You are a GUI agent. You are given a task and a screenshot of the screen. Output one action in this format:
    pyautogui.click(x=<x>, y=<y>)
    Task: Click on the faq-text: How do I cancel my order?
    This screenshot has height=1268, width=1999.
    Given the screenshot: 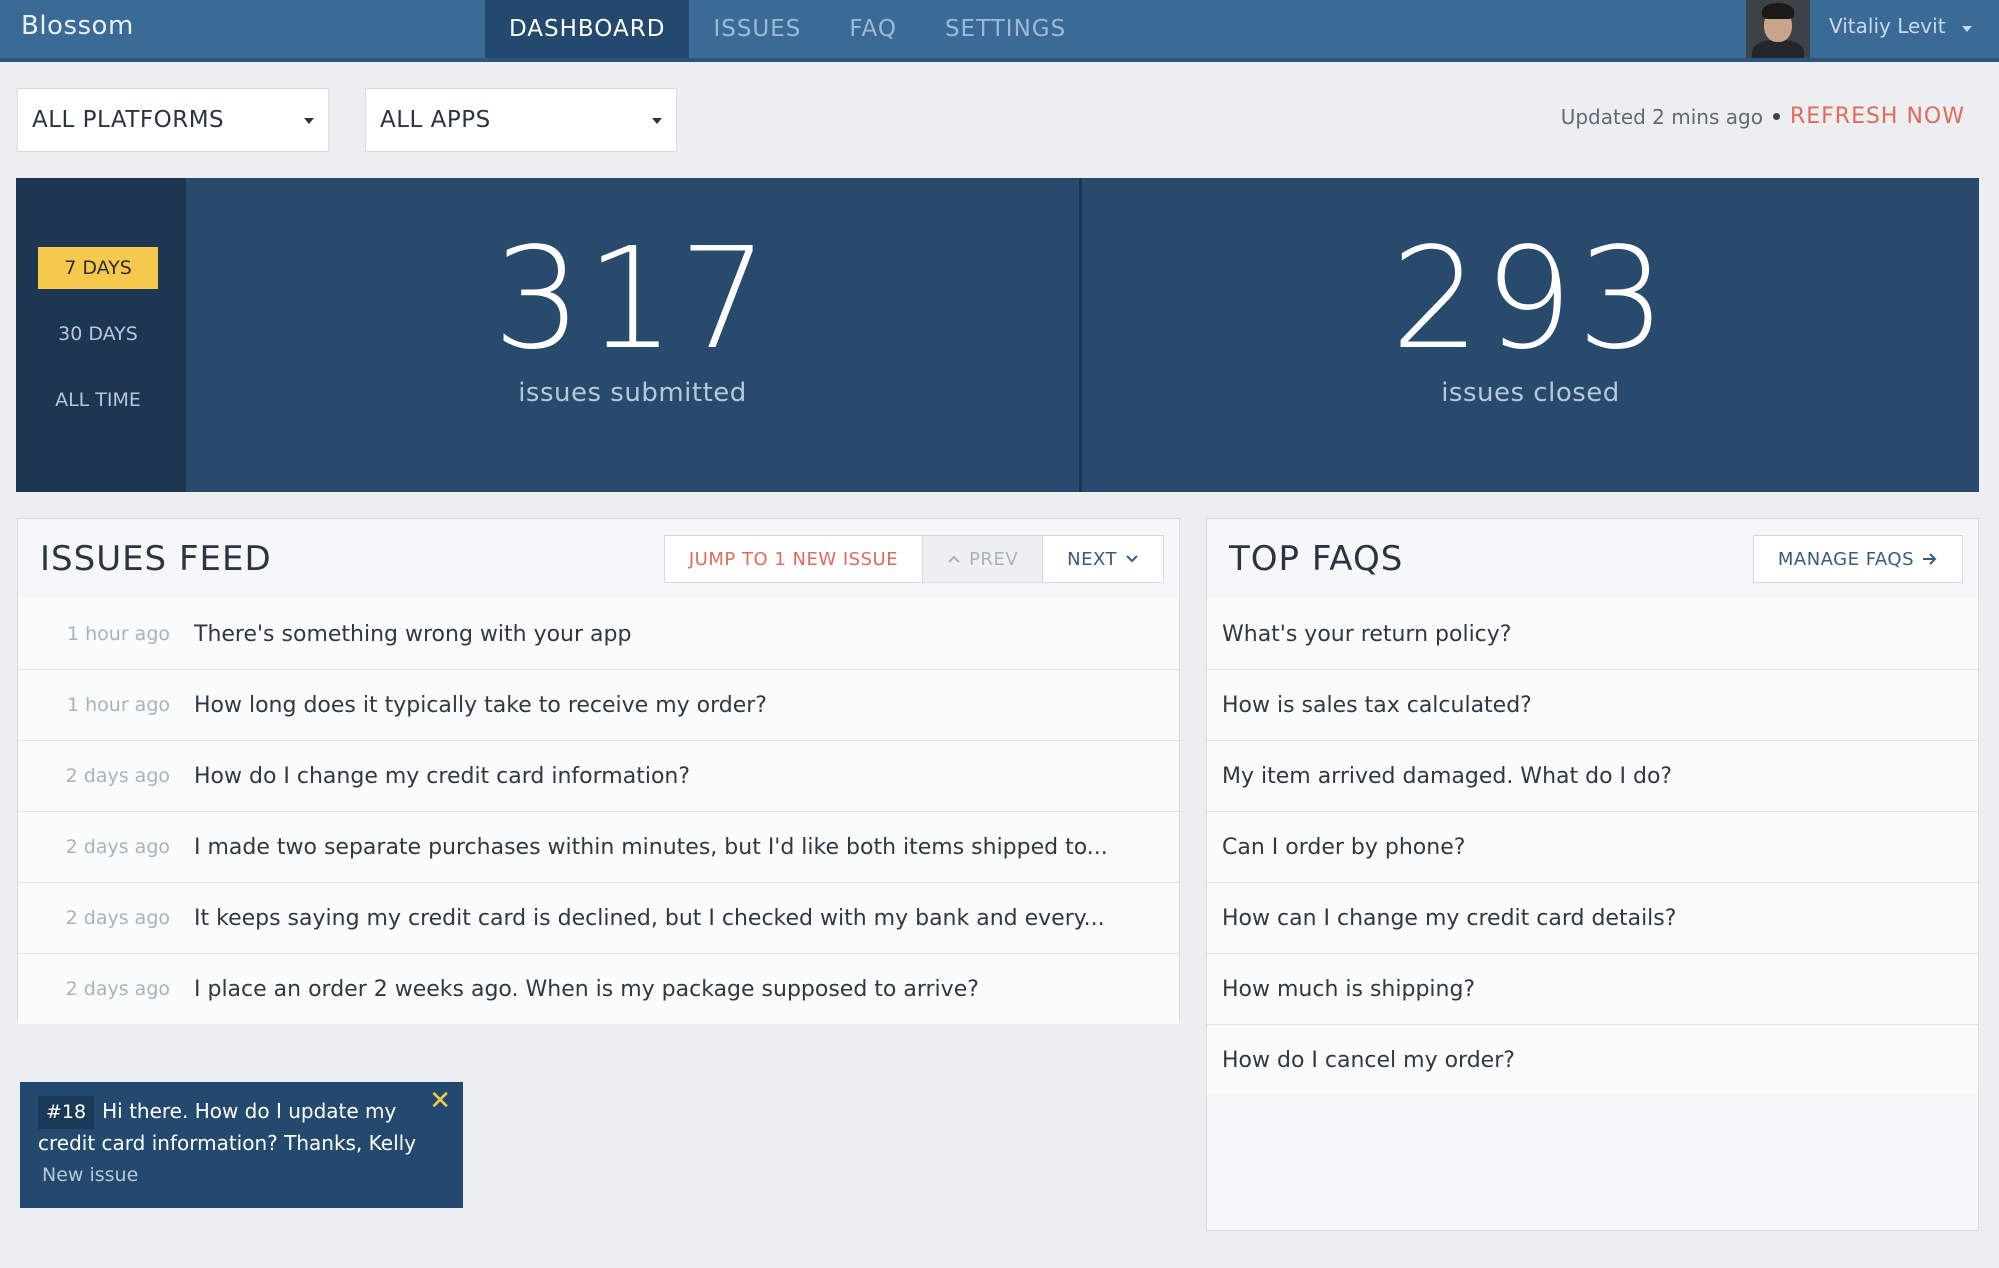 What is the action you would take?
    pyautogui.click(x=1368, y=1060)
    